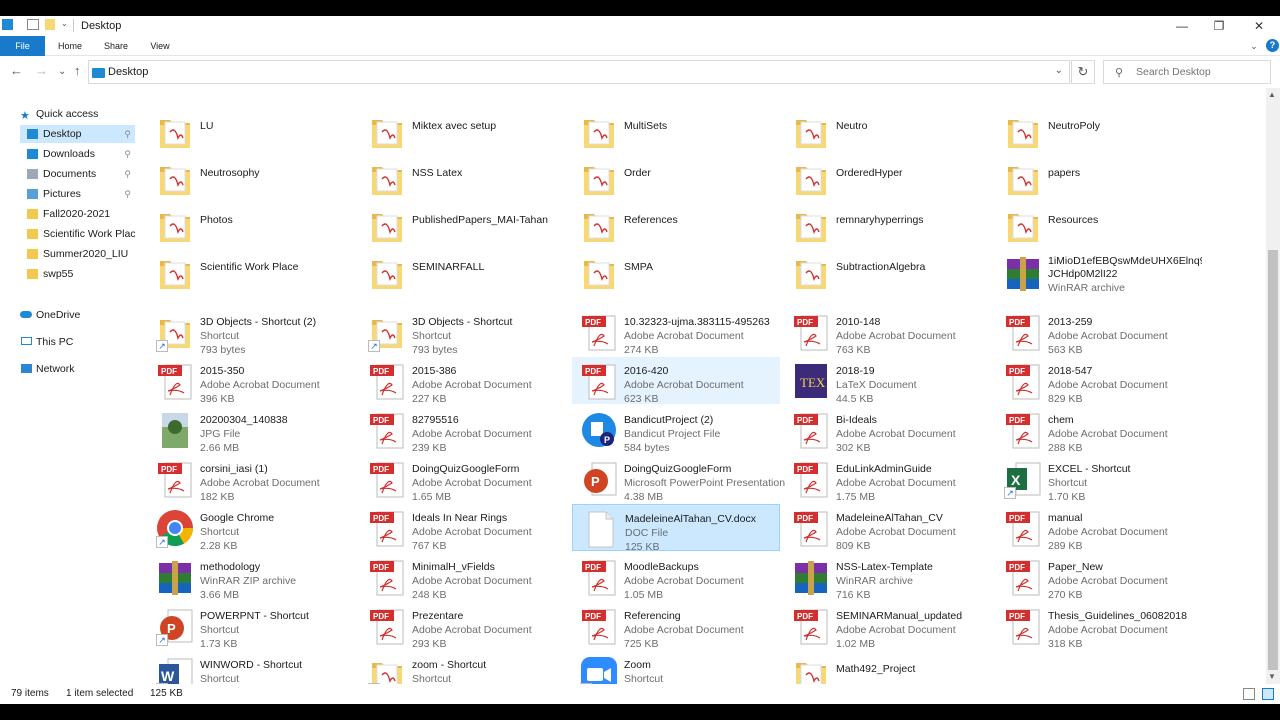 Image resolution: width=1280 pixels, height=720 pixels. What do you see at coordinates (62, 71) in the screenshot?
I see `recent-locations-button: ⌄` at bounding box center [62, 71].